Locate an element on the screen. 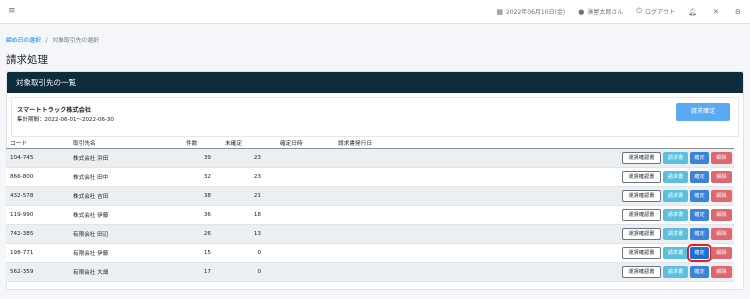 This screenshot has height=299, width=750. table-row: 742-385 有限会社 田辺 26 13 運賃確認書 請求書 確定 解除 is located at coordinates (370, 234).